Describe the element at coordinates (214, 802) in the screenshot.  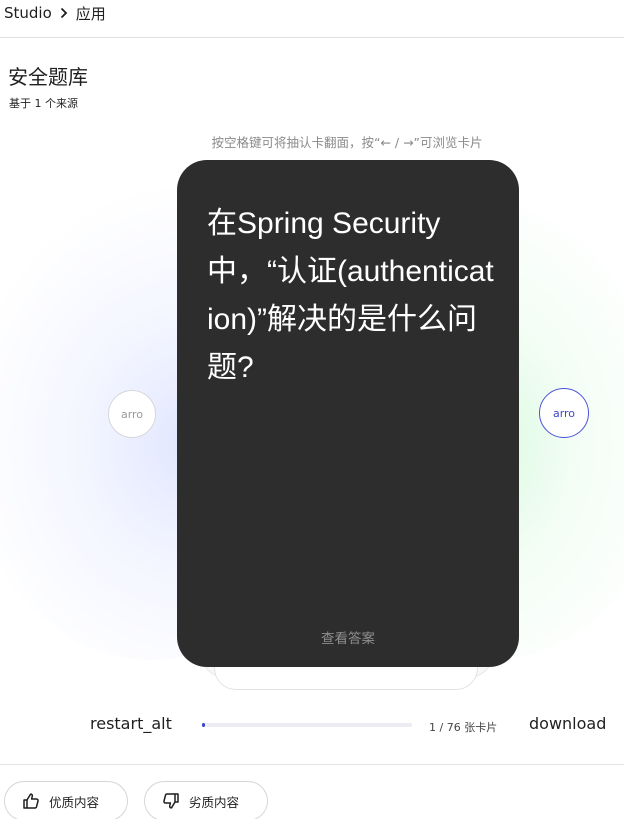
I see `bad-content-label: 劣质内容` at that location.